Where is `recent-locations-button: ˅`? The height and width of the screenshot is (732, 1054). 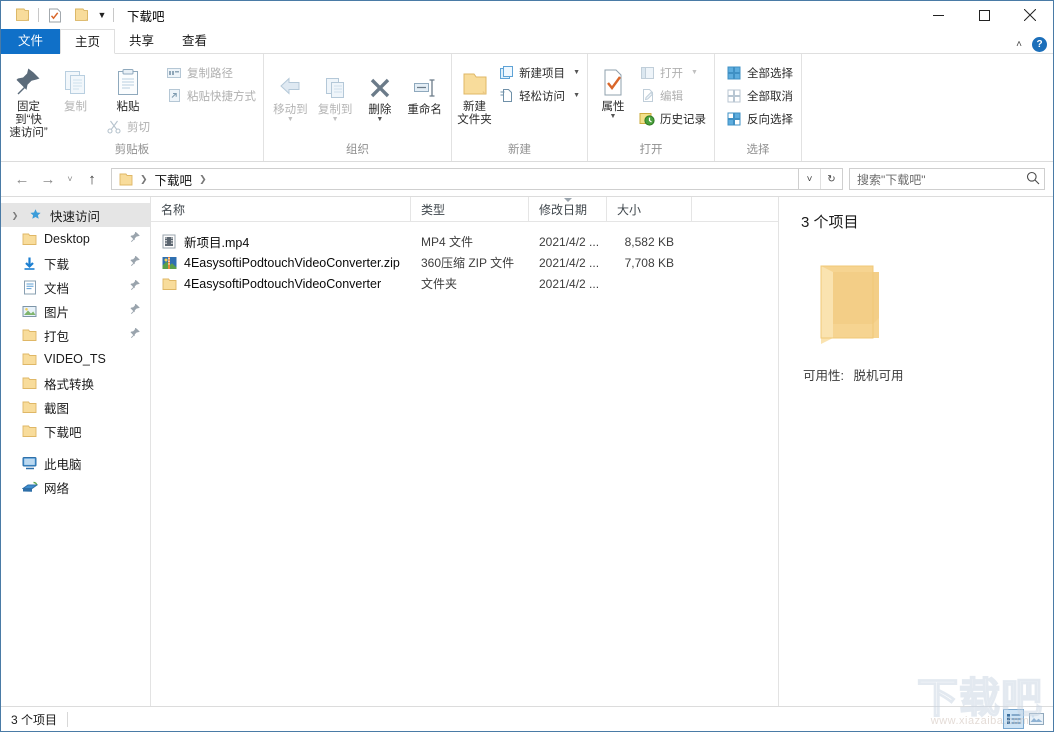
recent-locations-button: ˅ is located at coordinates (70, 179).